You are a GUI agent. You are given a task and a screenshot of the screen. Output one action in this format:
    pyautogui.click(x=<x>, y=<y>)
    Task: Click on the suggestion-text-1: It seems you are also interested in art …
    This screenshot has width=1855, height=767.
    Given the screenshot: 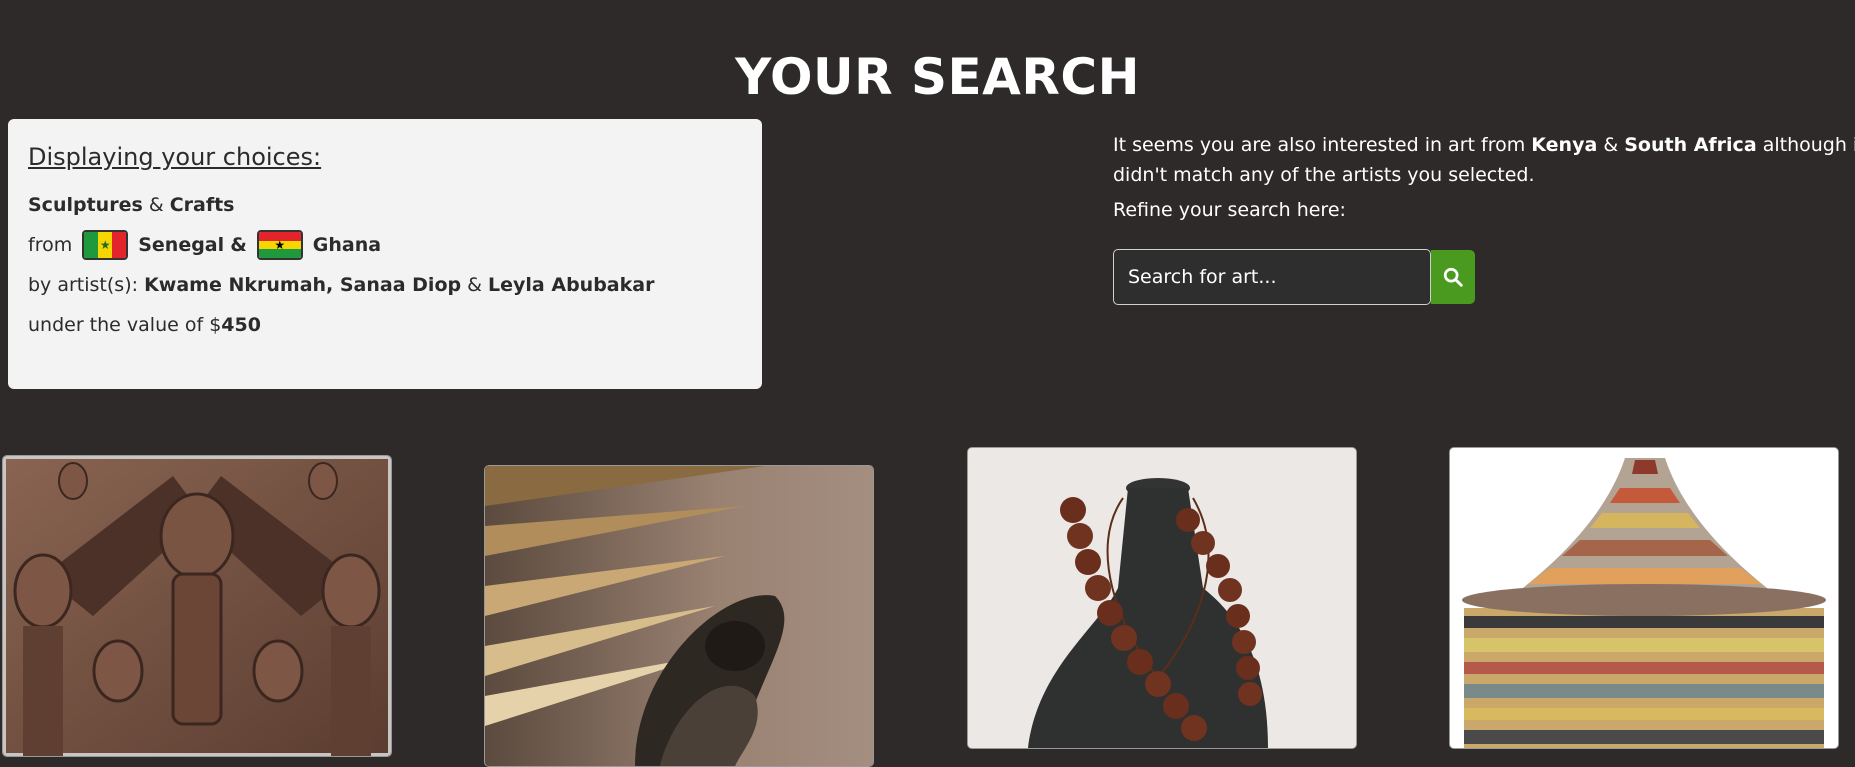 What is the action you would take?
    pyautogui.click(x=1319, y=145)
    